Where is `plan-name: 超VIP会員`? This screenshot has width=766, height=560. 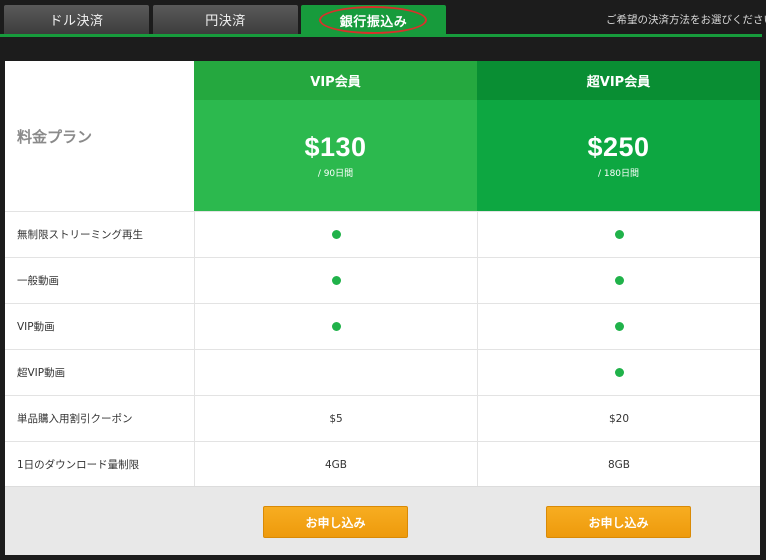
plan-name: 超VIP会員 is located at coordinates (618, 80).